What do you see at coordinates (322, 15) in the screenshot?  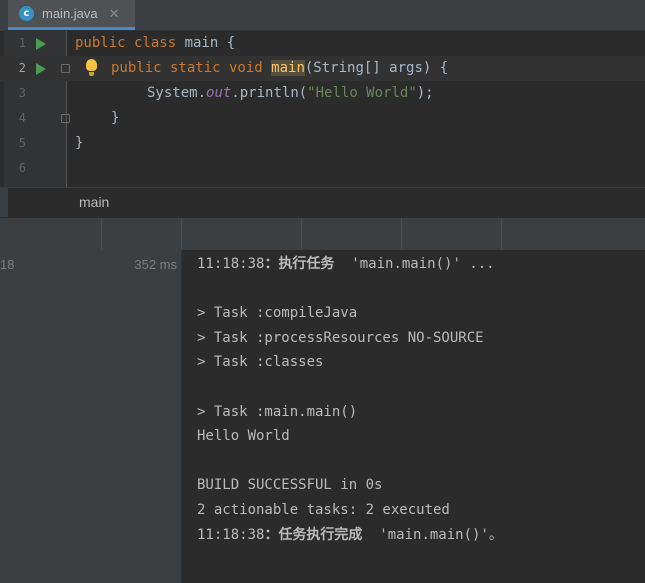 I see `editor-tab-bar: c main.java ✕` at bounding box center [322, 15].